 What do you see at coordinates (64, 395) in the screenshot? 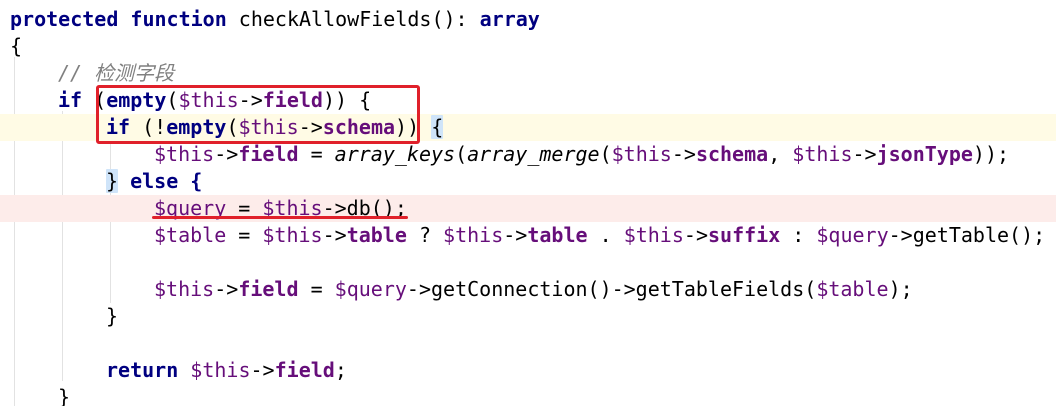
I see `code-line-close-if: }` at bounding box center [64, 395].